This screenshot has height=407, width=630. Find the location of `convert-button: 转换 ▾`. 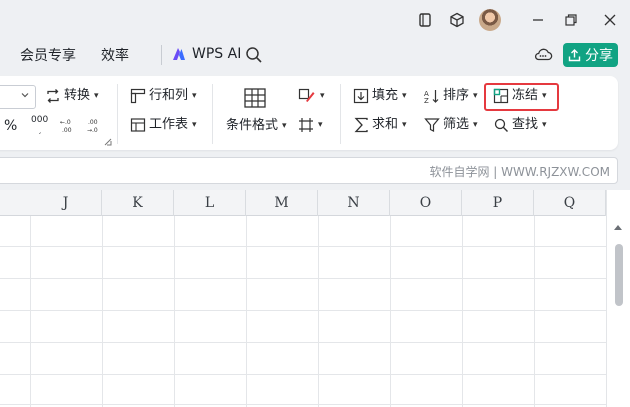

convert-button: 转换 ▾ is located at coordinates (72, 96).